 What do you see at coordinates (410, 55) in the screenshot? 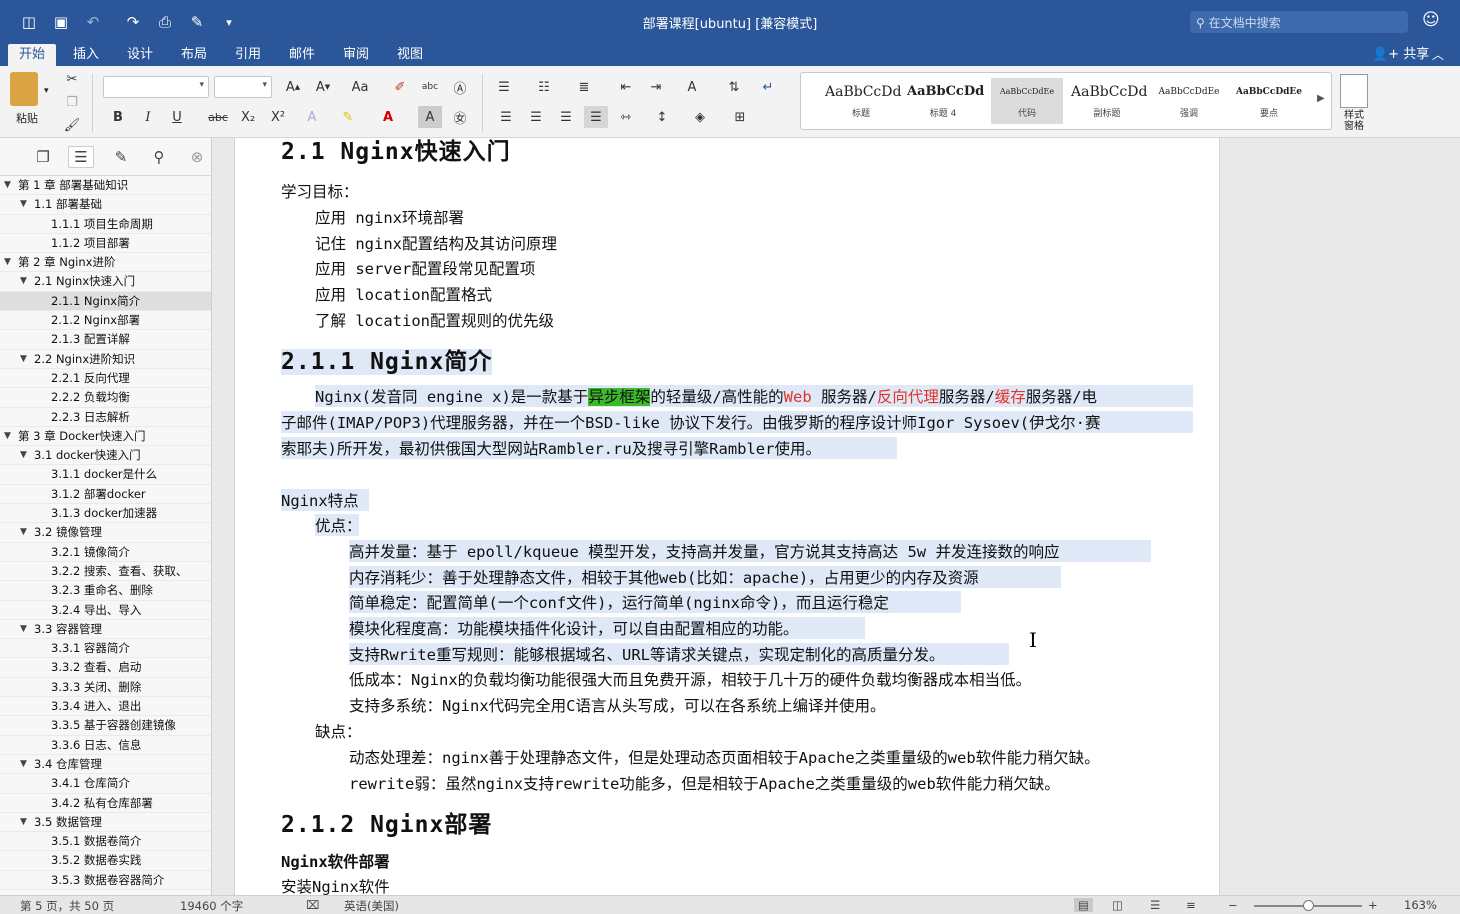
I see `tab-view: 视图` at bounding box center [410, 55].